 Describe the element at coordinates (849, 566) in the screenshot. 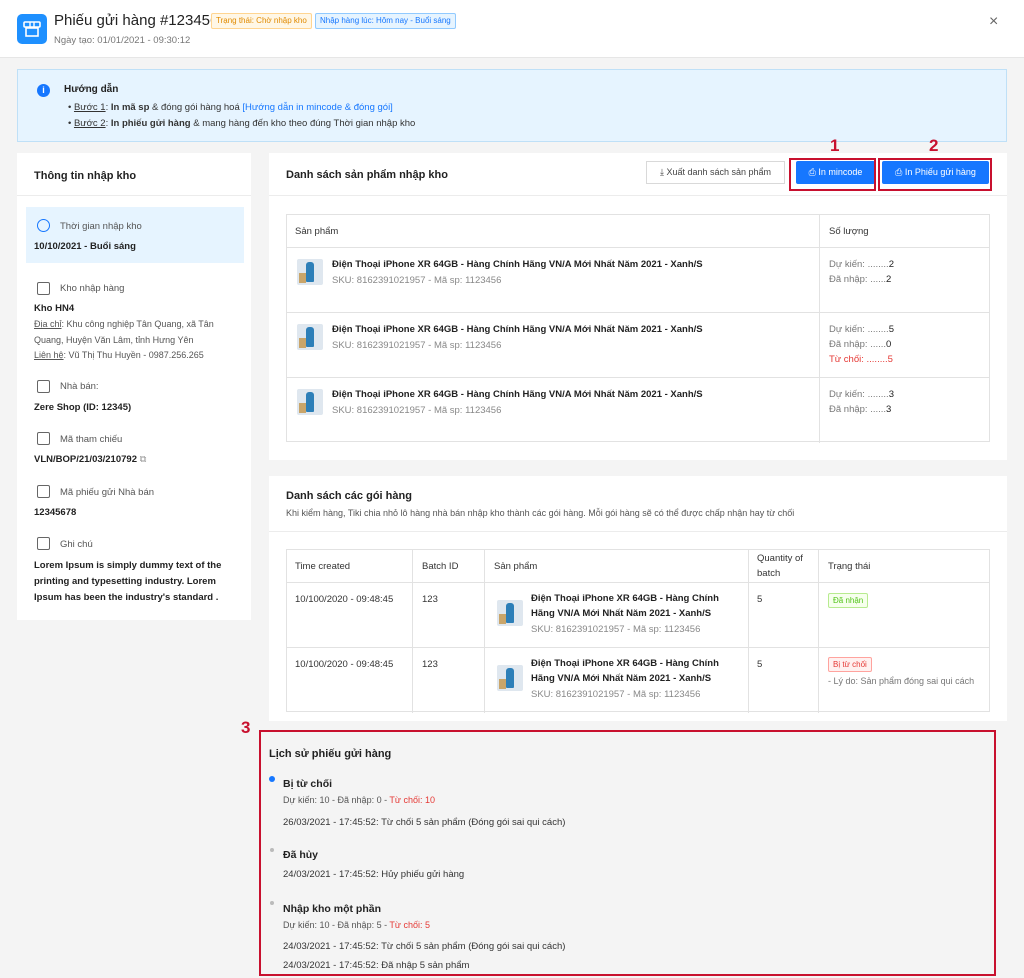

I see `col-status: Trạng thái` at that location.